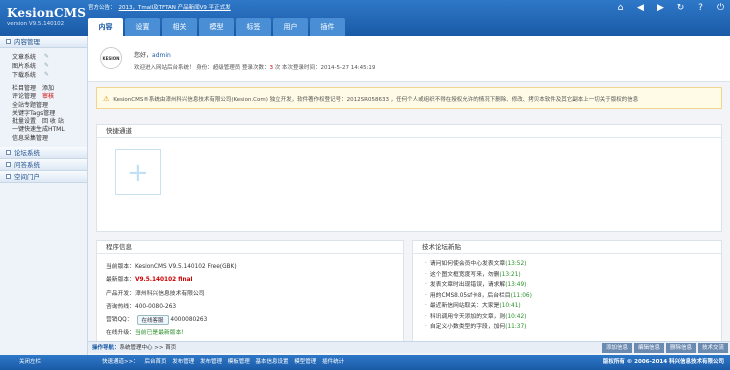 The width and height of the screenshot is (730, 370). What do you see at coordinates (272, 362) in the screenshot?
I see `footer-link: 基本信息设置` at bounding box center [272, 362].